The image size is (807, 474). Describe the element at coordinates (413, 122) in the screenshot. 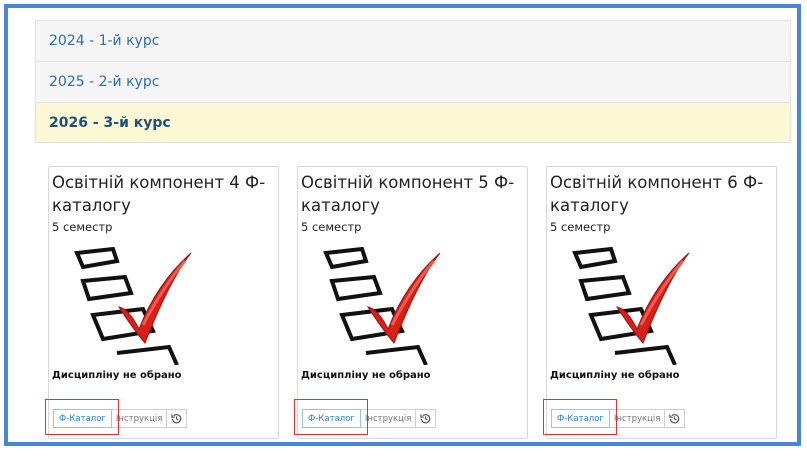

I see `accordion-year-2026: 2026 - 3-й курс` at that location.